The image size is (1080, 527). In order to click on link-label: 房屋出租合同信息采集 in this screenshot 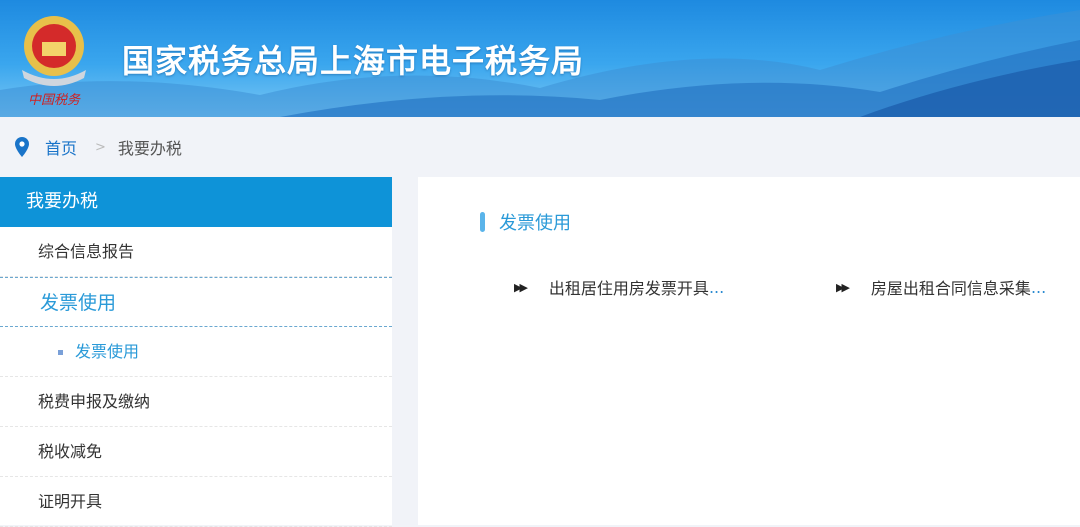, I will do `click(950, 288)`.